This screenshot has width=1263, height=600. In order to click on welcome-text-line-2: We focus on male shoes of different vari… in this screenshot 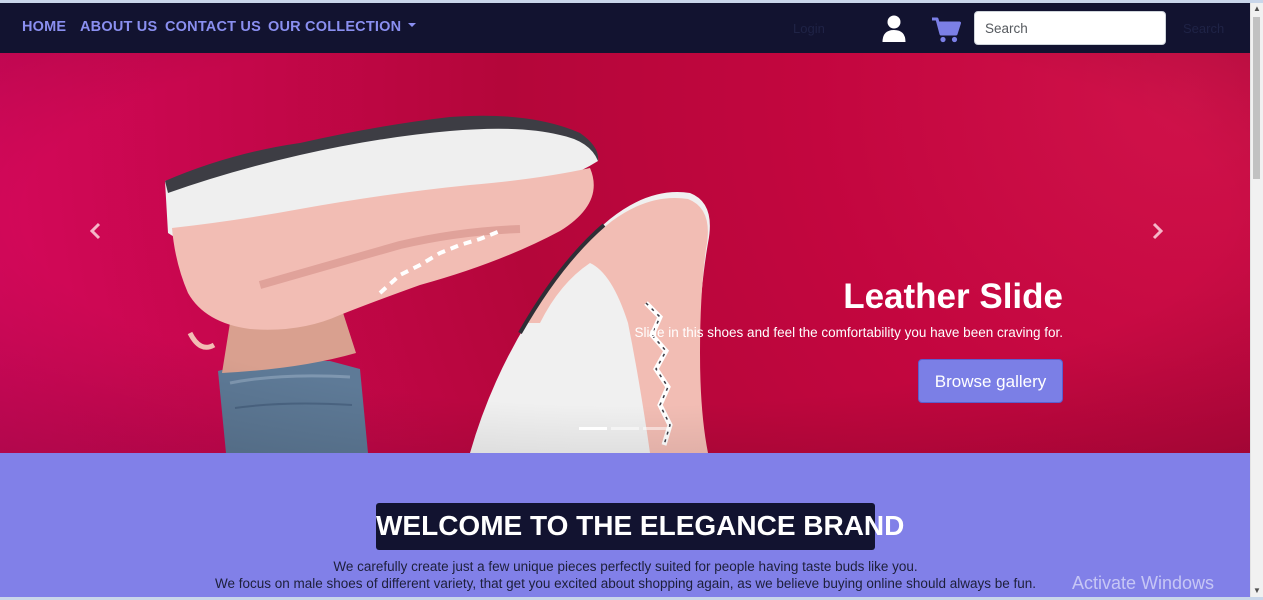, I will do `click(625, 583)`.